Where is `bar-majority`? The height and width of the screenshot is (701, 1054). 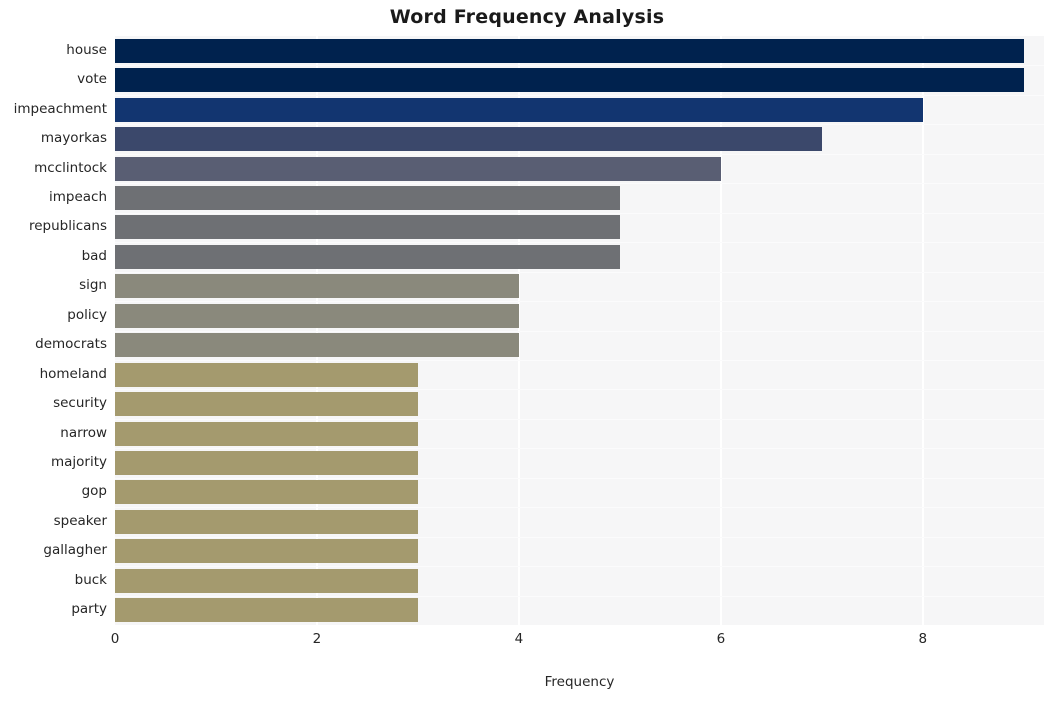
bar-majority is located at coordinates (266, 463).